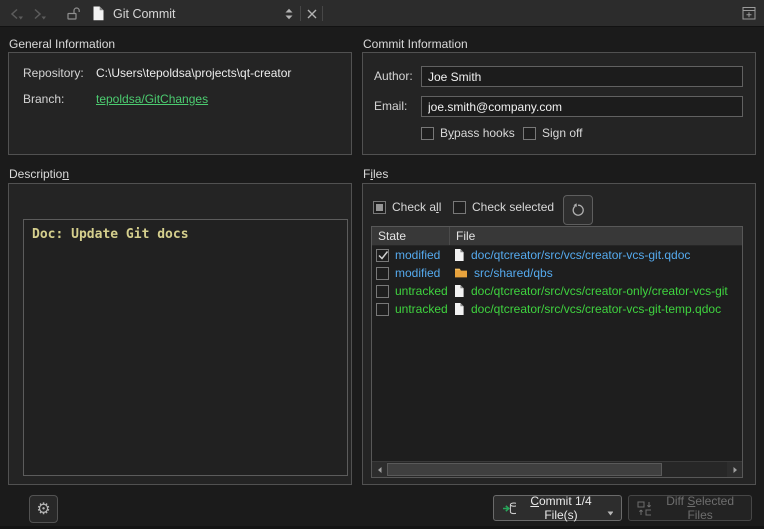 The width and height of the screenshot is (764, 529). I want to click on files-table-header: State File, so click(557, 236).